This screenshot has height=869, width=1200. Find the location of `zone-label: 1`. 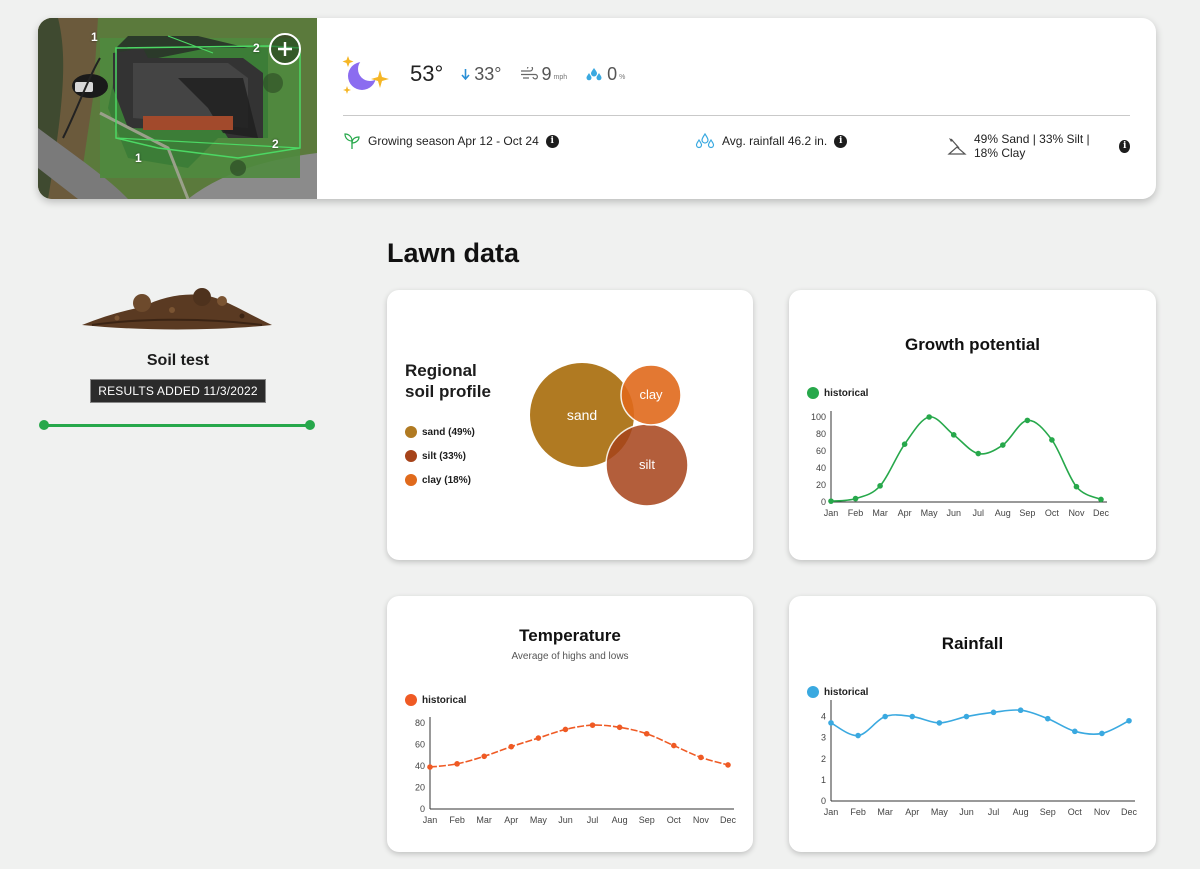

zone-label: 1 is located at coordinates (138, 158).